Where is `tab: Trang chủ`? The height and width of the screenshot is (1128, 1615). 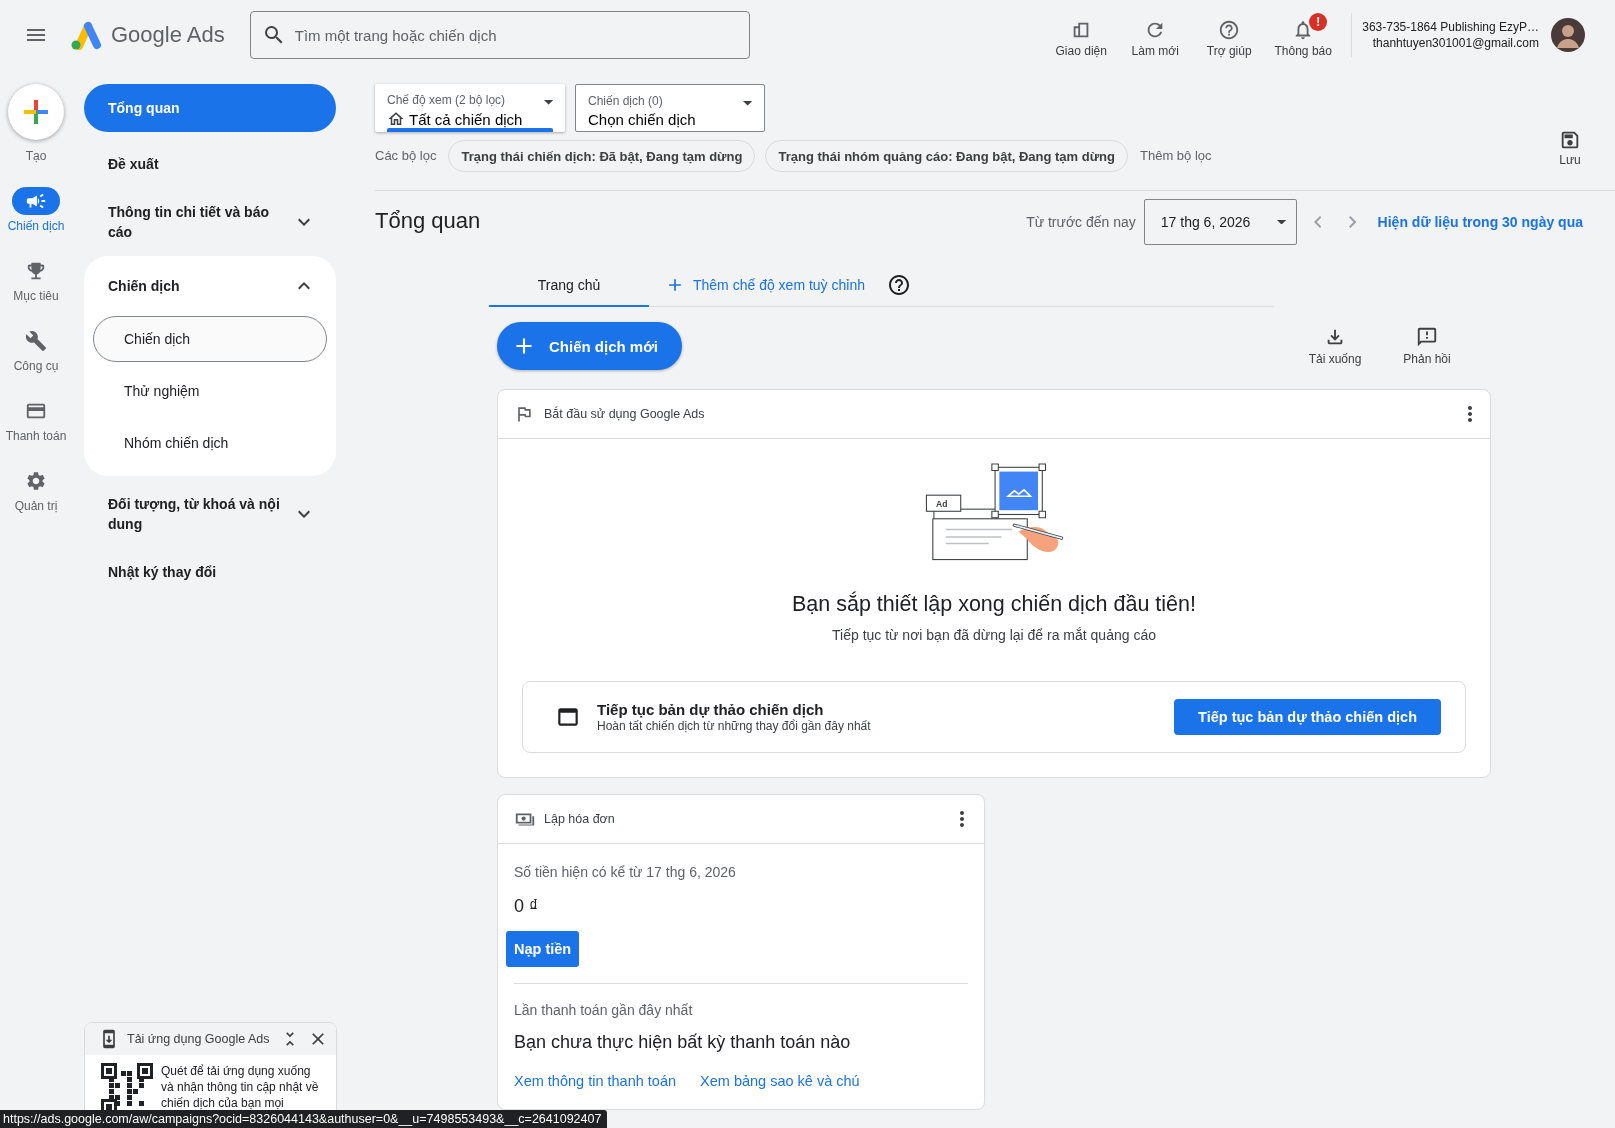 tab: Trang chủ is located at coordinates (569, 285).